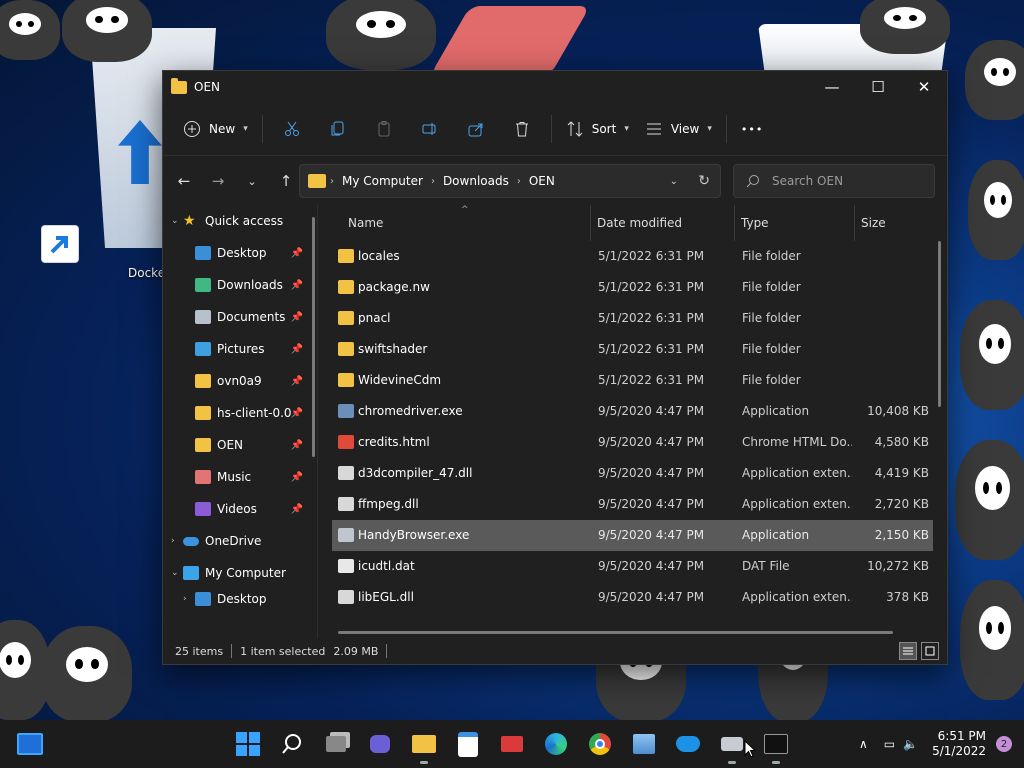 The width and height of the screenshot is (1024, 768). Describe the element at coordinates (338, 129) in the screenshot. I see `copy-button` at that location.